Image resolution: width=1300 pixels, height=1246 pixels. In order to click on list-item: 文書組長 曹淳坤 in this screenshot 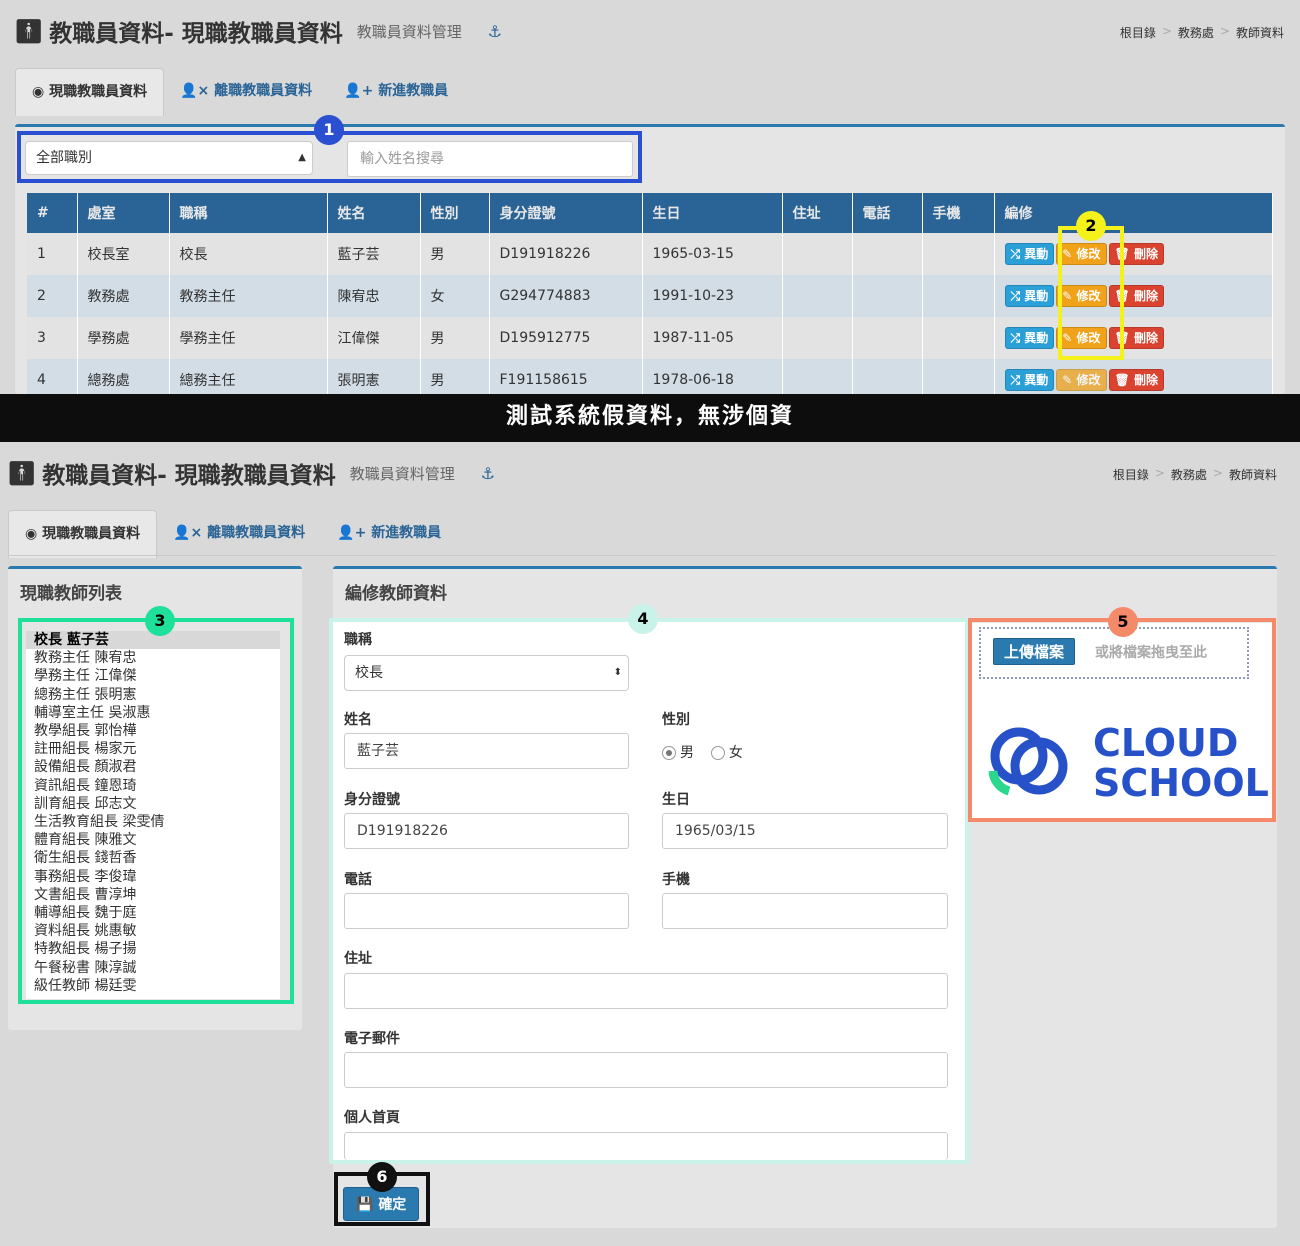, I will do `click(153, 895)`.